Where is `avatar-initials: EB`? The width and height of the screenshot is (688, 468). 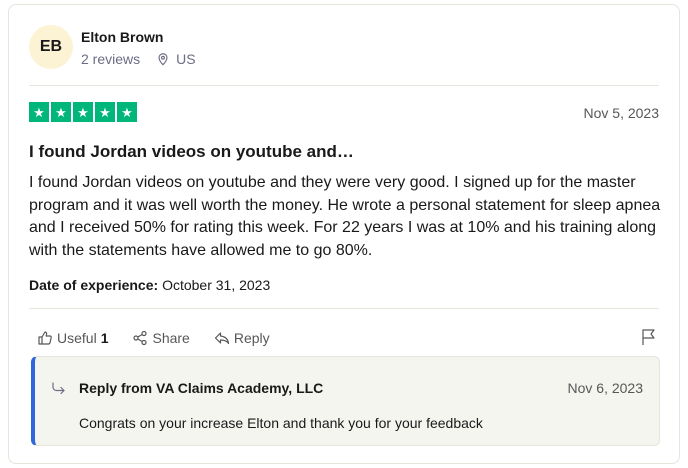 avatar-initials: EB is located at coordinates (51, 46).